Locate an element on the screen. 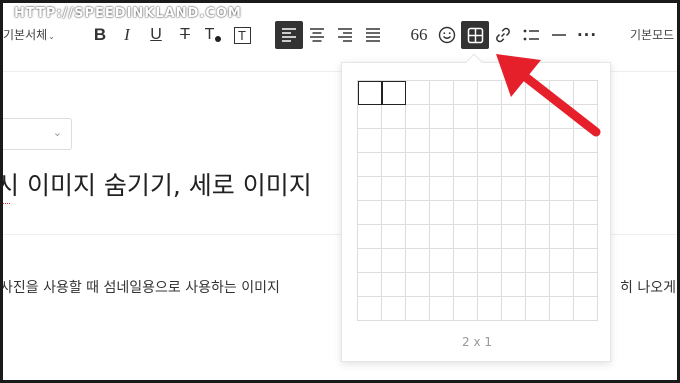  category-select: ⌄ is located at coordinates (36, 134).